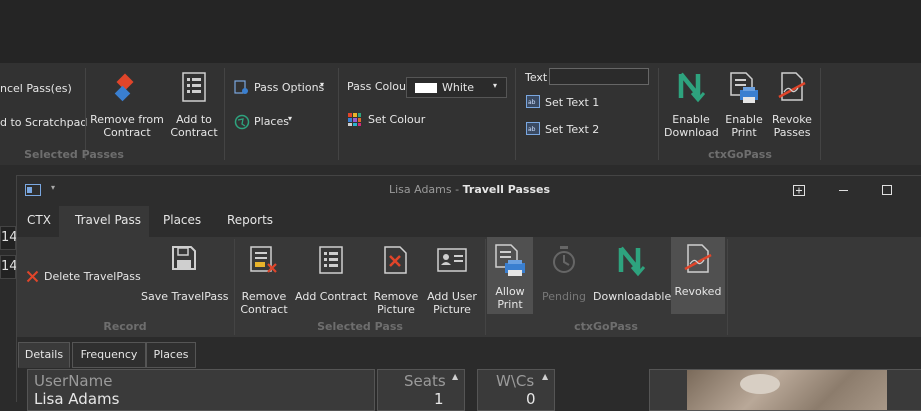  Describe the element at coordinates (564, 296) in the screenshot. I see `pending-label: Pending` at that location.